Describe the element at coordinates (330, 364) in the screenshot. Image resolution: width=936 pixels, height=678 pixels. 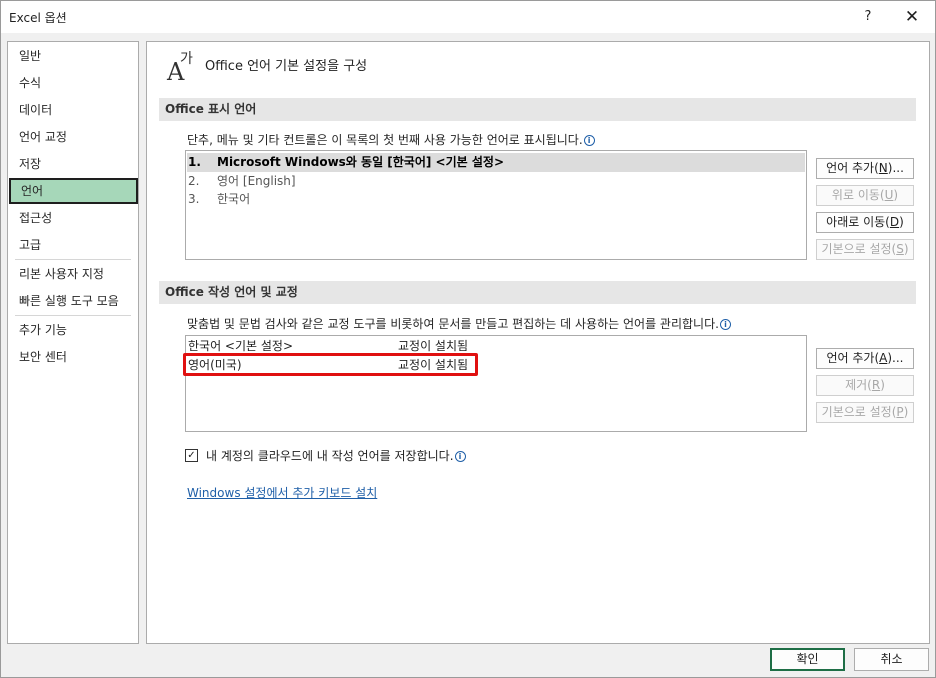
I see `highlight-box` at that location.